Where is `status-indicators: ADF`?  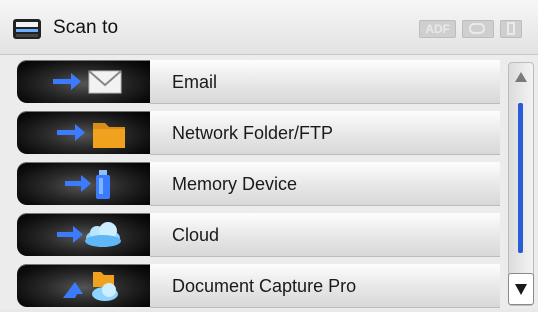 status-indicators: ADF is located at coordinates (470, 29).